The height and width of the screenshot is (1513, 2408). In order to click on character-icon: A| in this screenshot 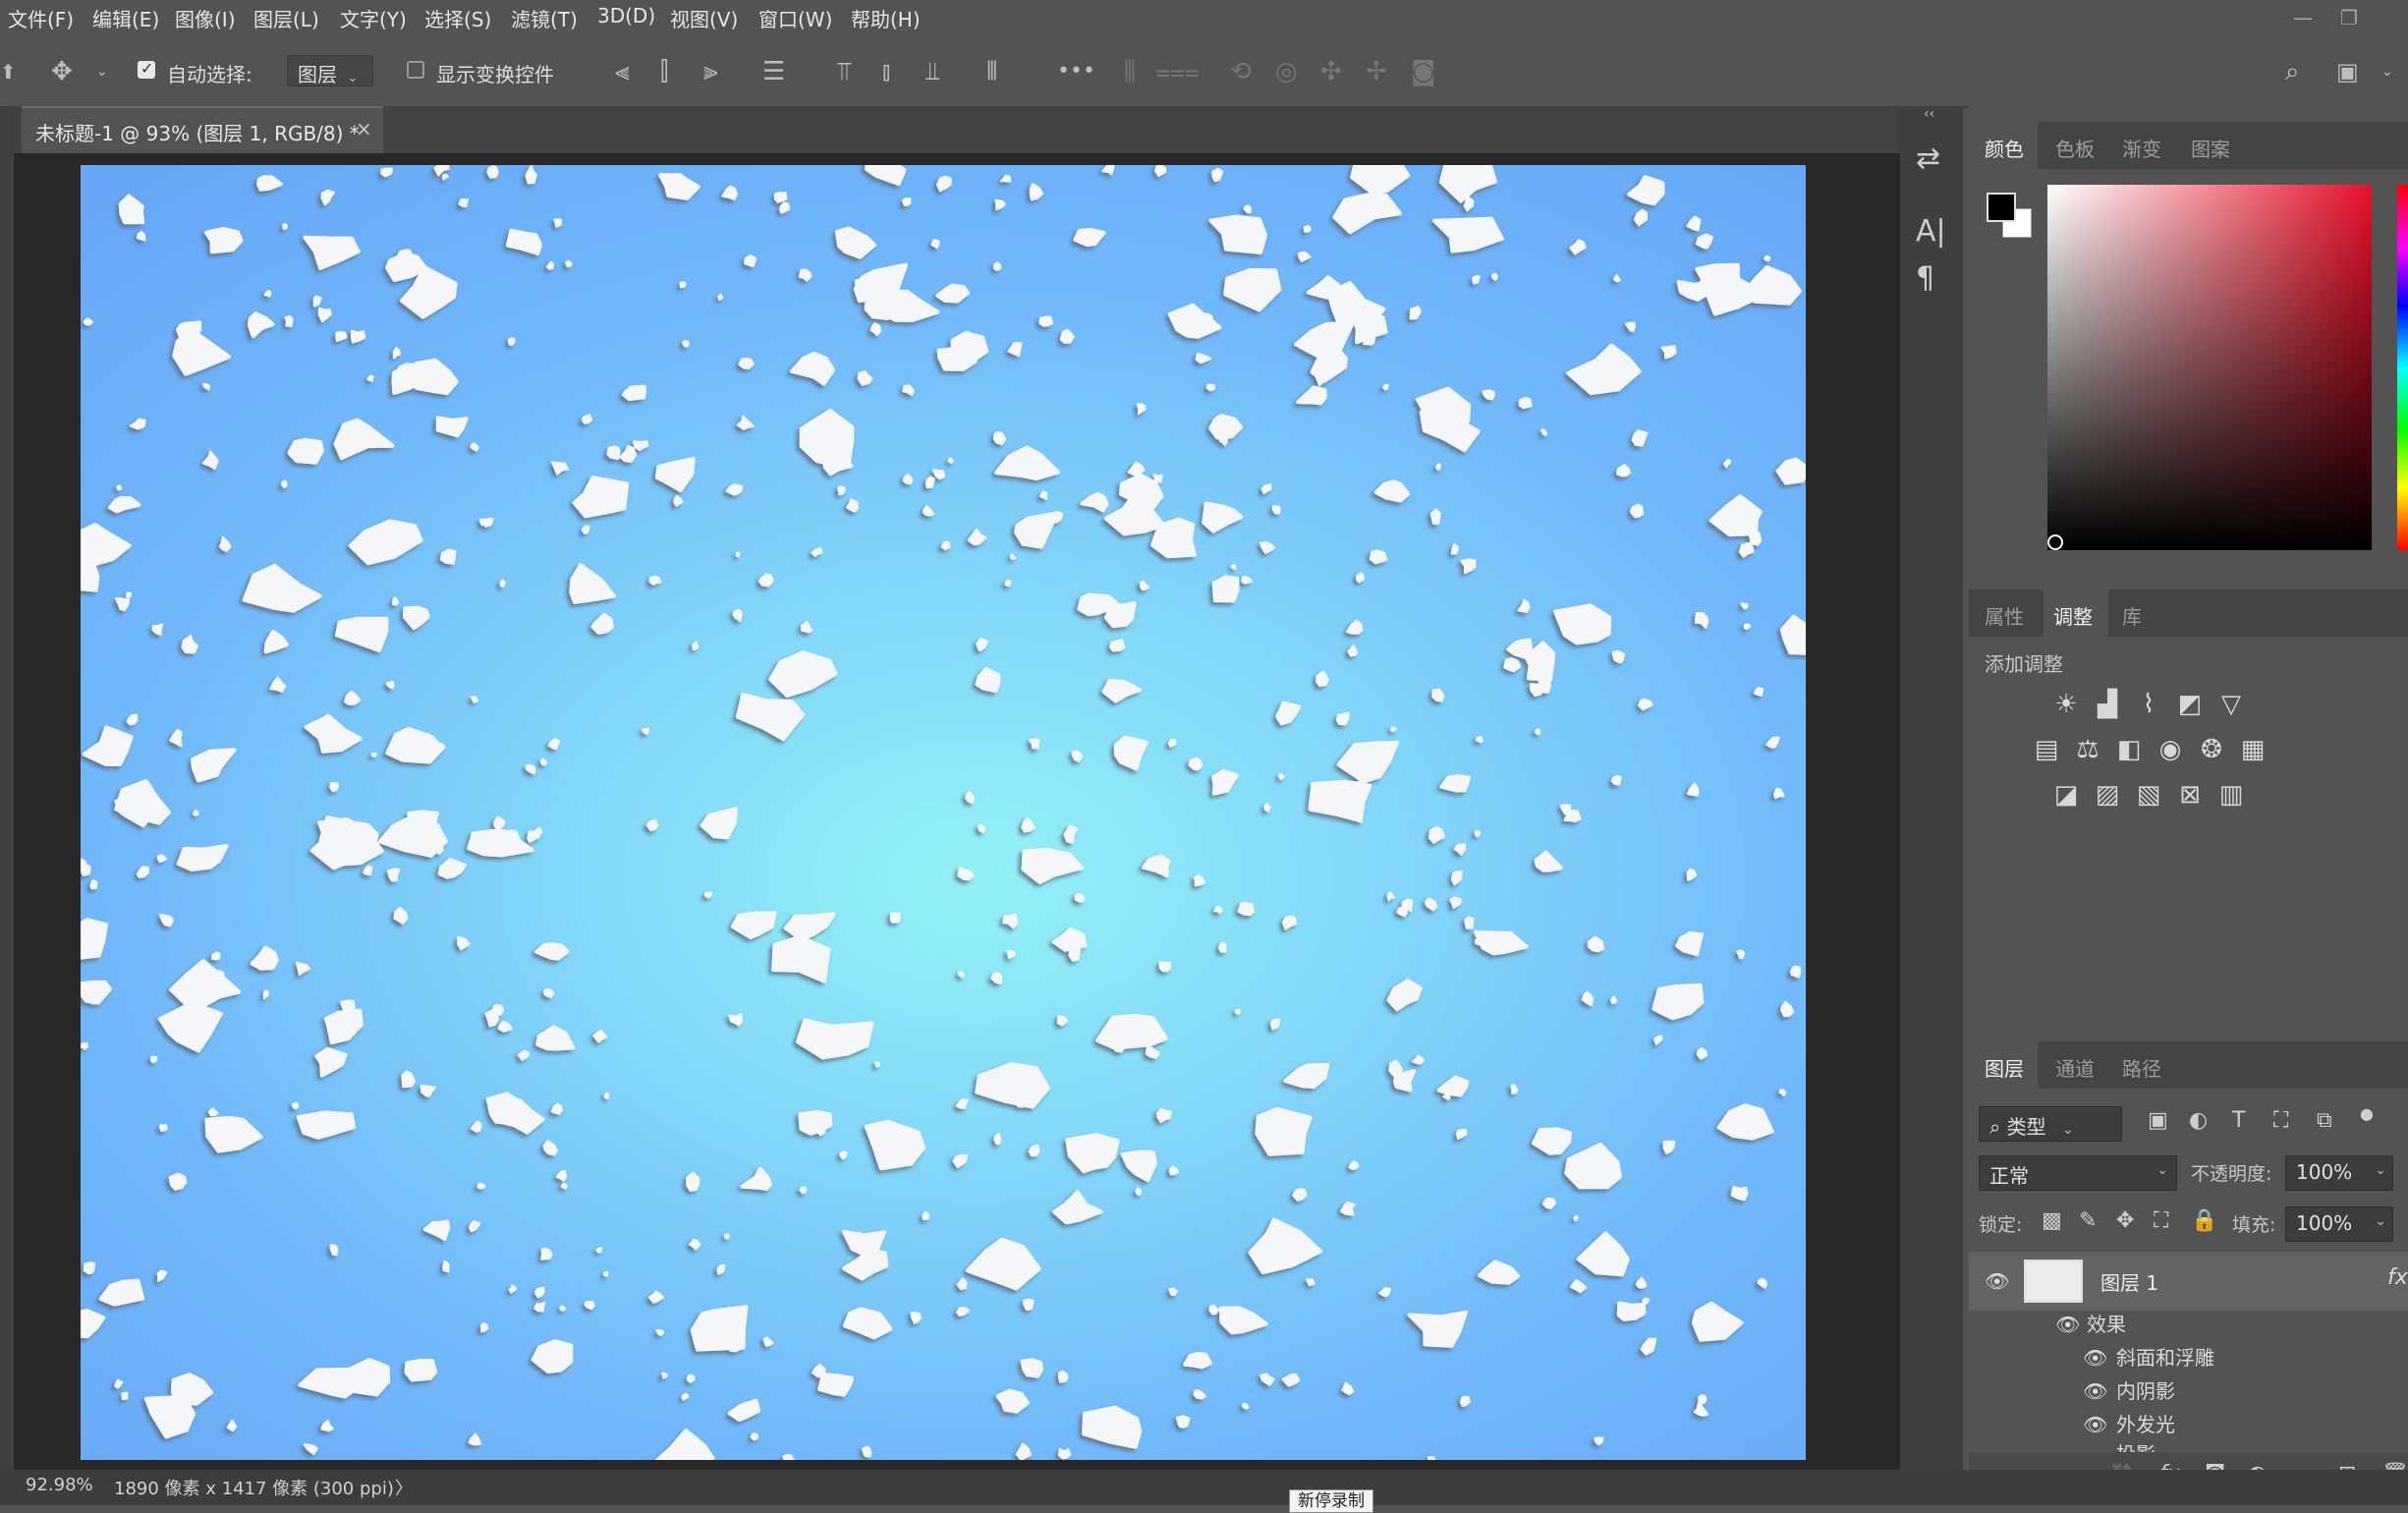, I will do `click(1931, 231)`.